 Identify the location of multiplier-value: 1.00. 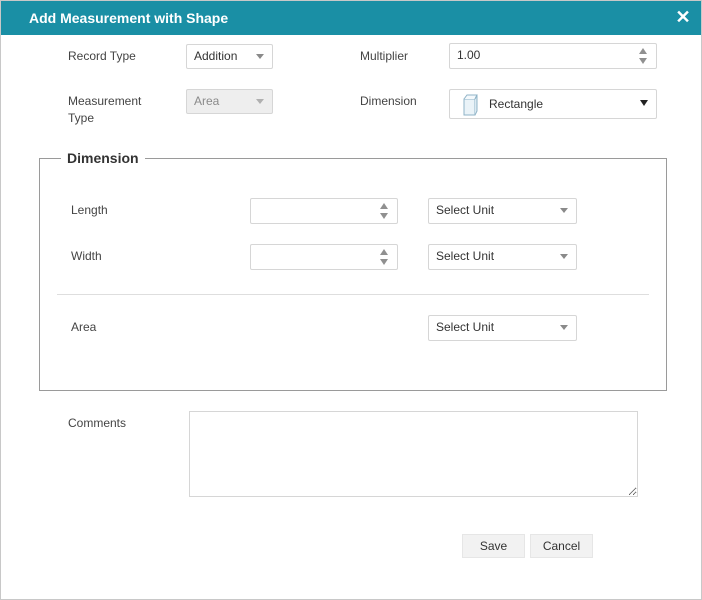
(469, 55).